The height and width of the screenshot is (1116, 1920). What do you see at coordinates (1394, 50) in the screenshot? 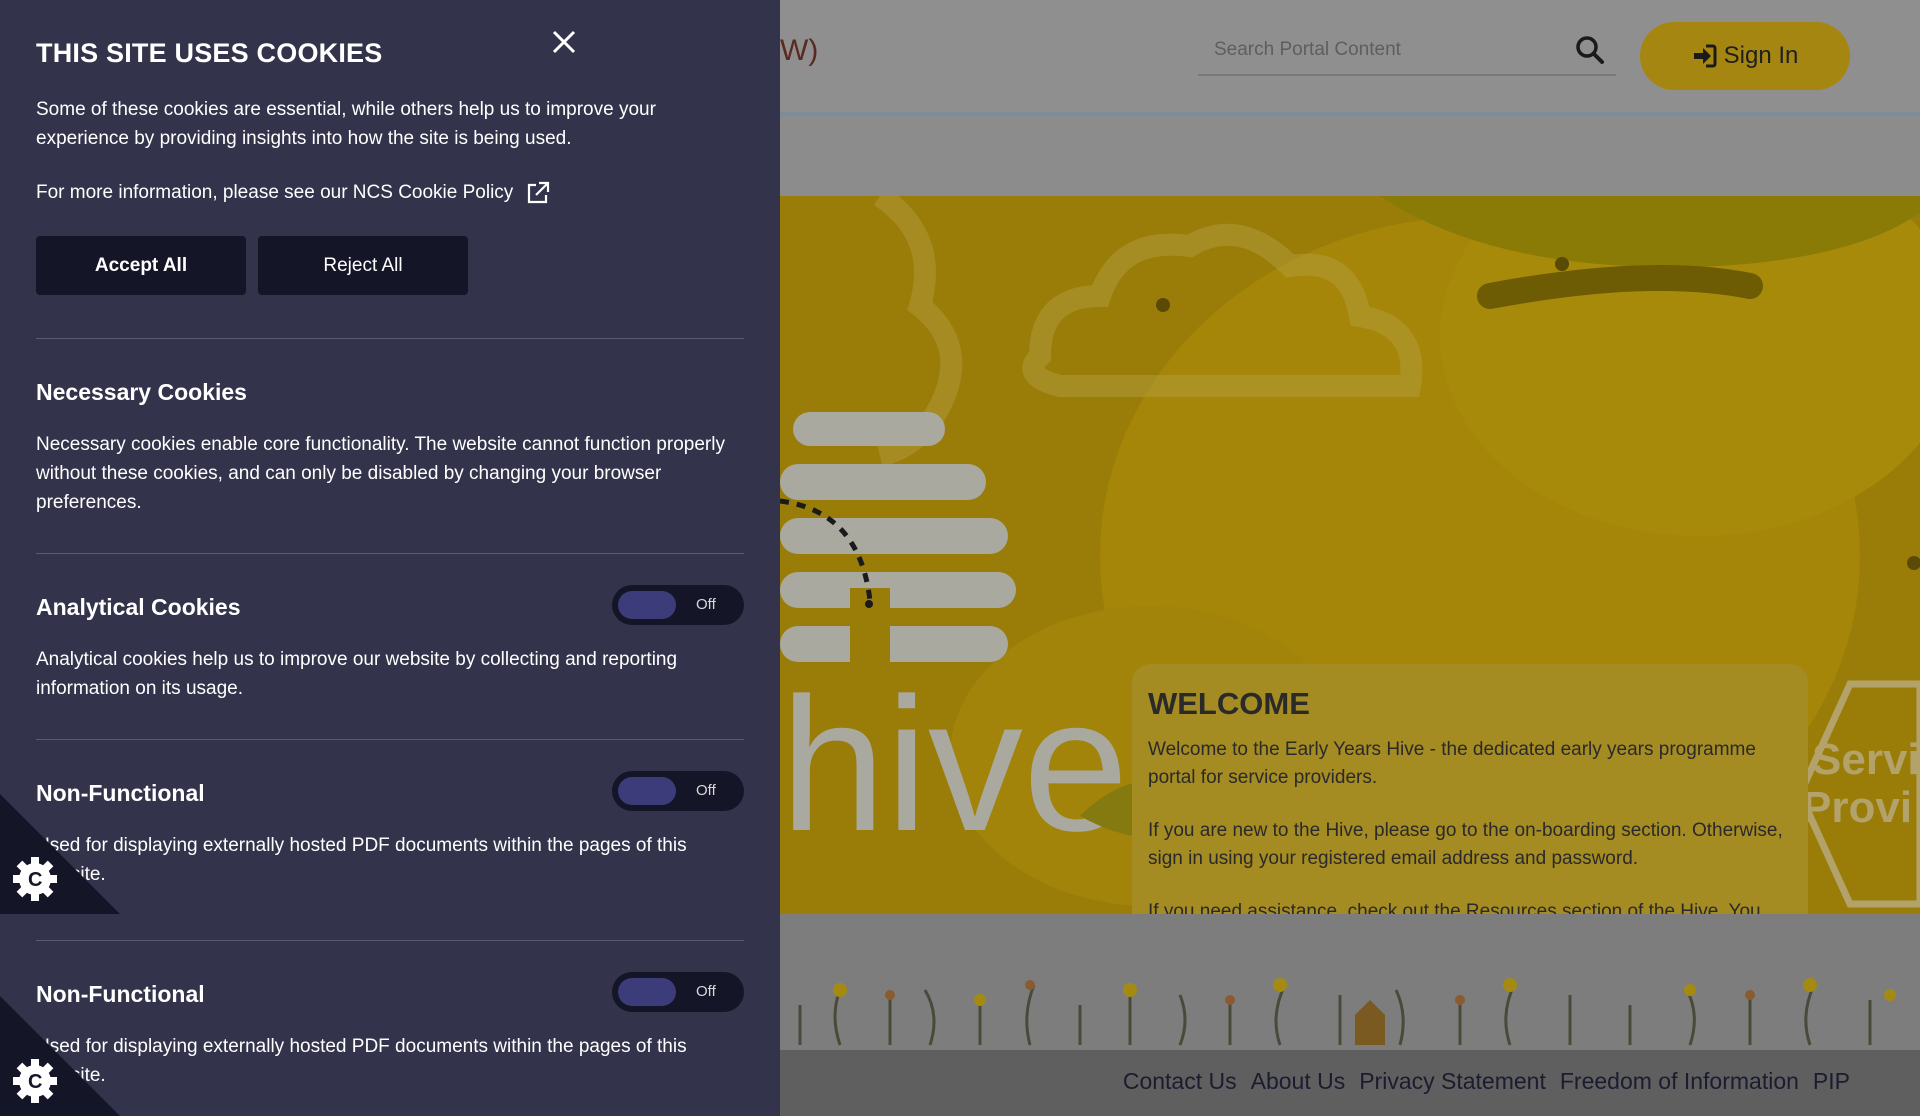
I see `search-input` at bounding box center [1394, 50].